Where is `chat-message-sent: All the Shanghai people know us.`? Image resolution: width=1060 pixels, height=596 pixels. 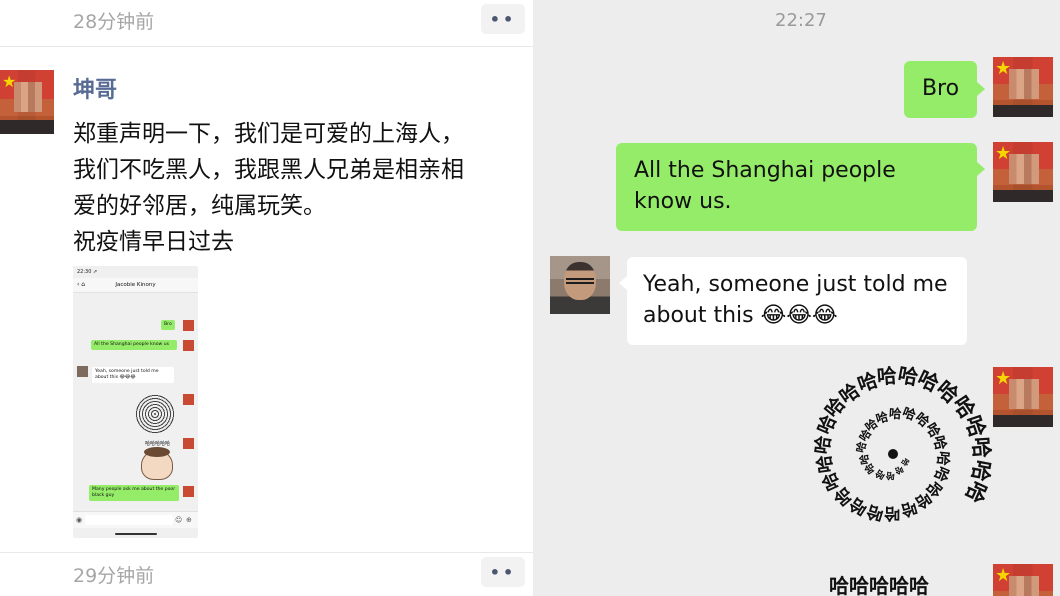 chat-message-sent: All the Shanghai people know us. is located at coordinates (796, 187).